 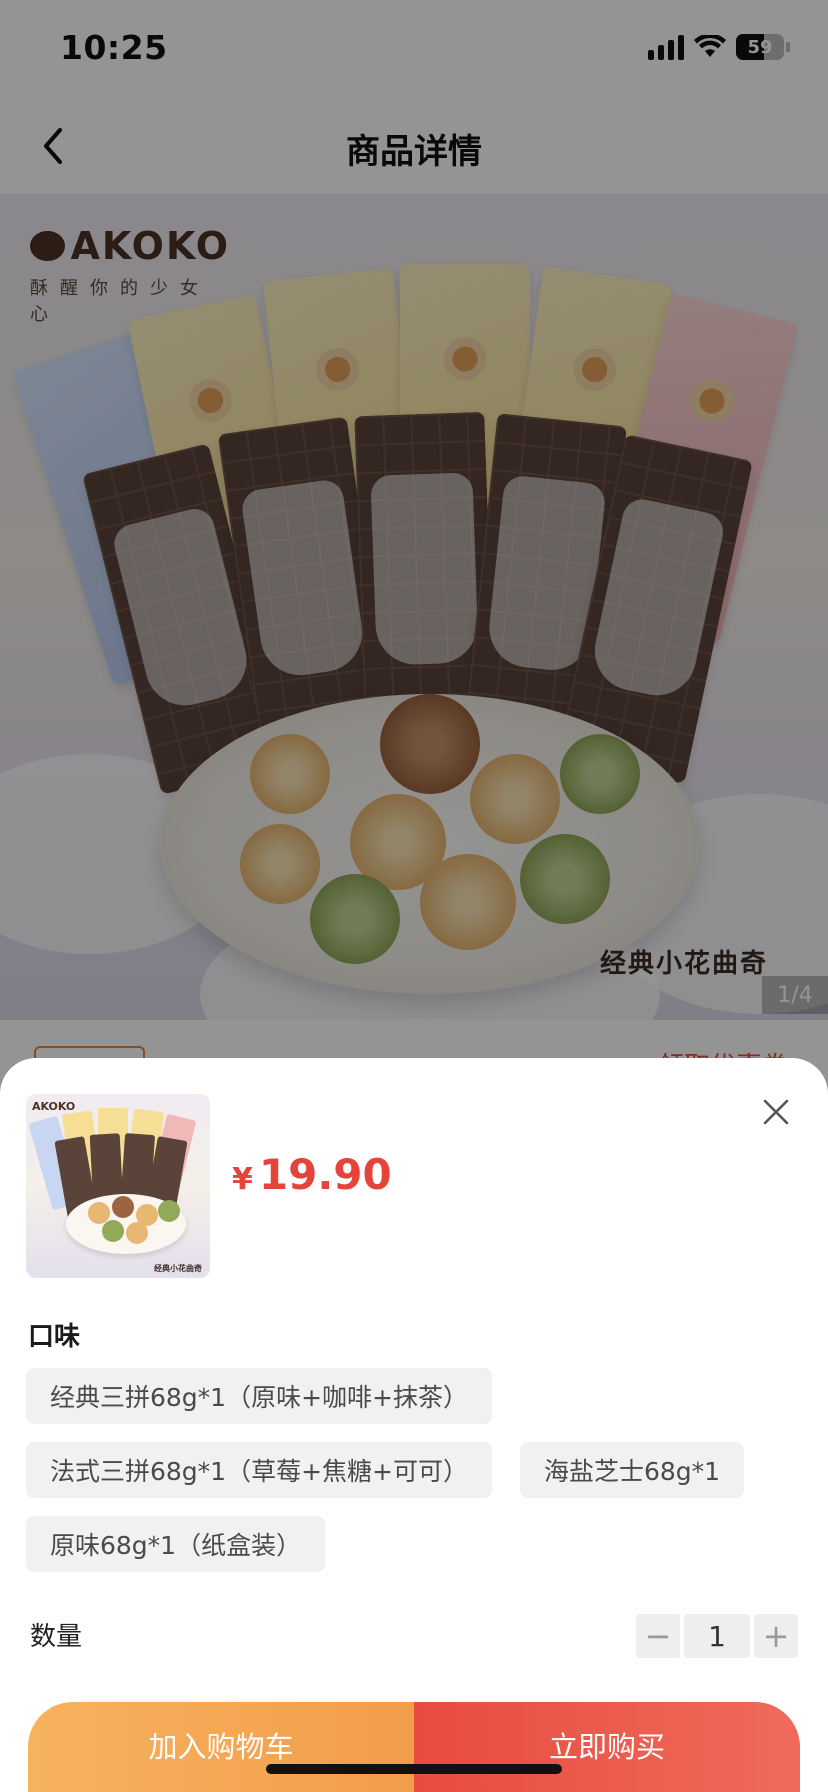 What do you see at coordinates (414, 1769) in the screenshot?
I see `home-indicator` at bounding box center [414, 1769].